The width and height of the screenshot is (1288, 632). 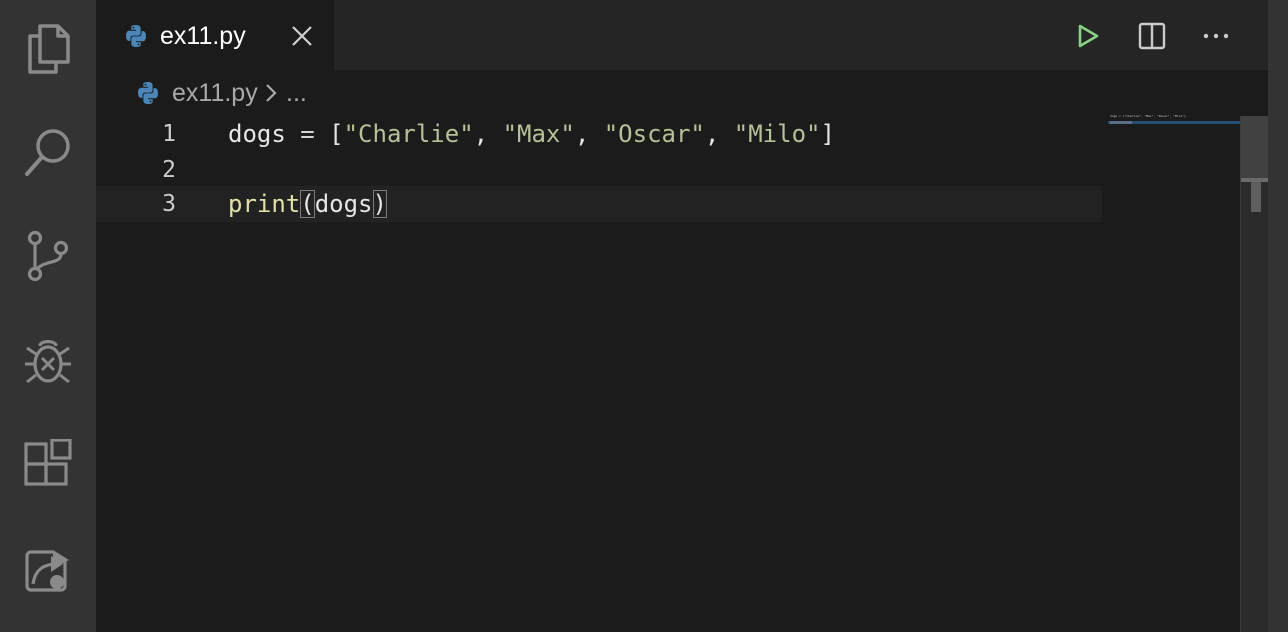 I want to click on chevron-right-icon, so click(x=271, y=93).